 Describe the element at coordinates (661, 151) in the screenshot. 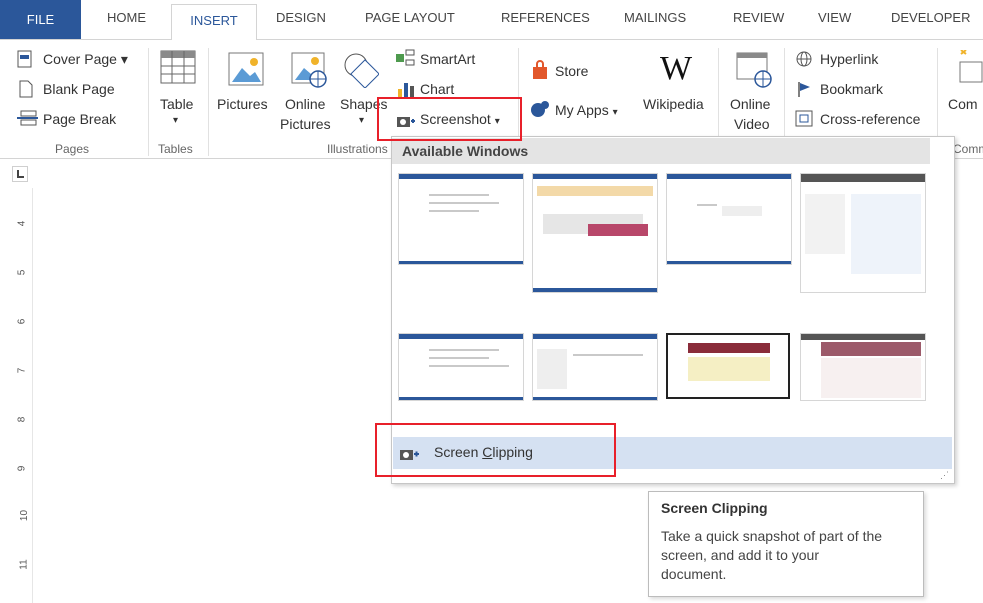

I see `available-windows-header: Available Windows` at that location.